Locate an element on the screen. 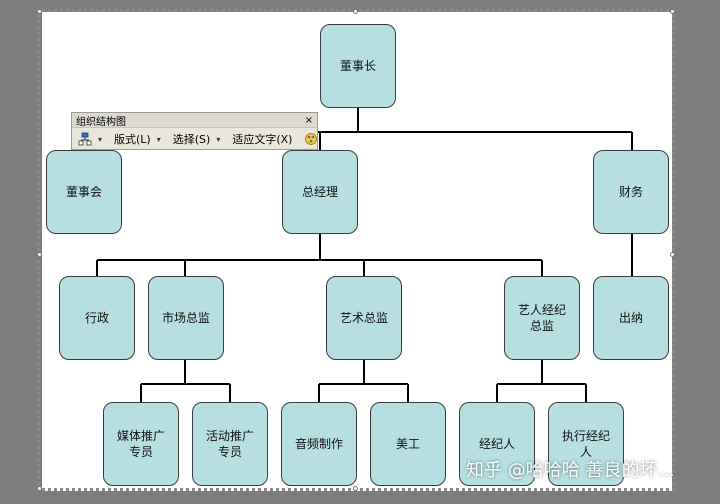 Image resolution: width=720 pixels, height=504 pixels. node-media-promo: 媒体推广 专员 is located at coordinates (141, 444).